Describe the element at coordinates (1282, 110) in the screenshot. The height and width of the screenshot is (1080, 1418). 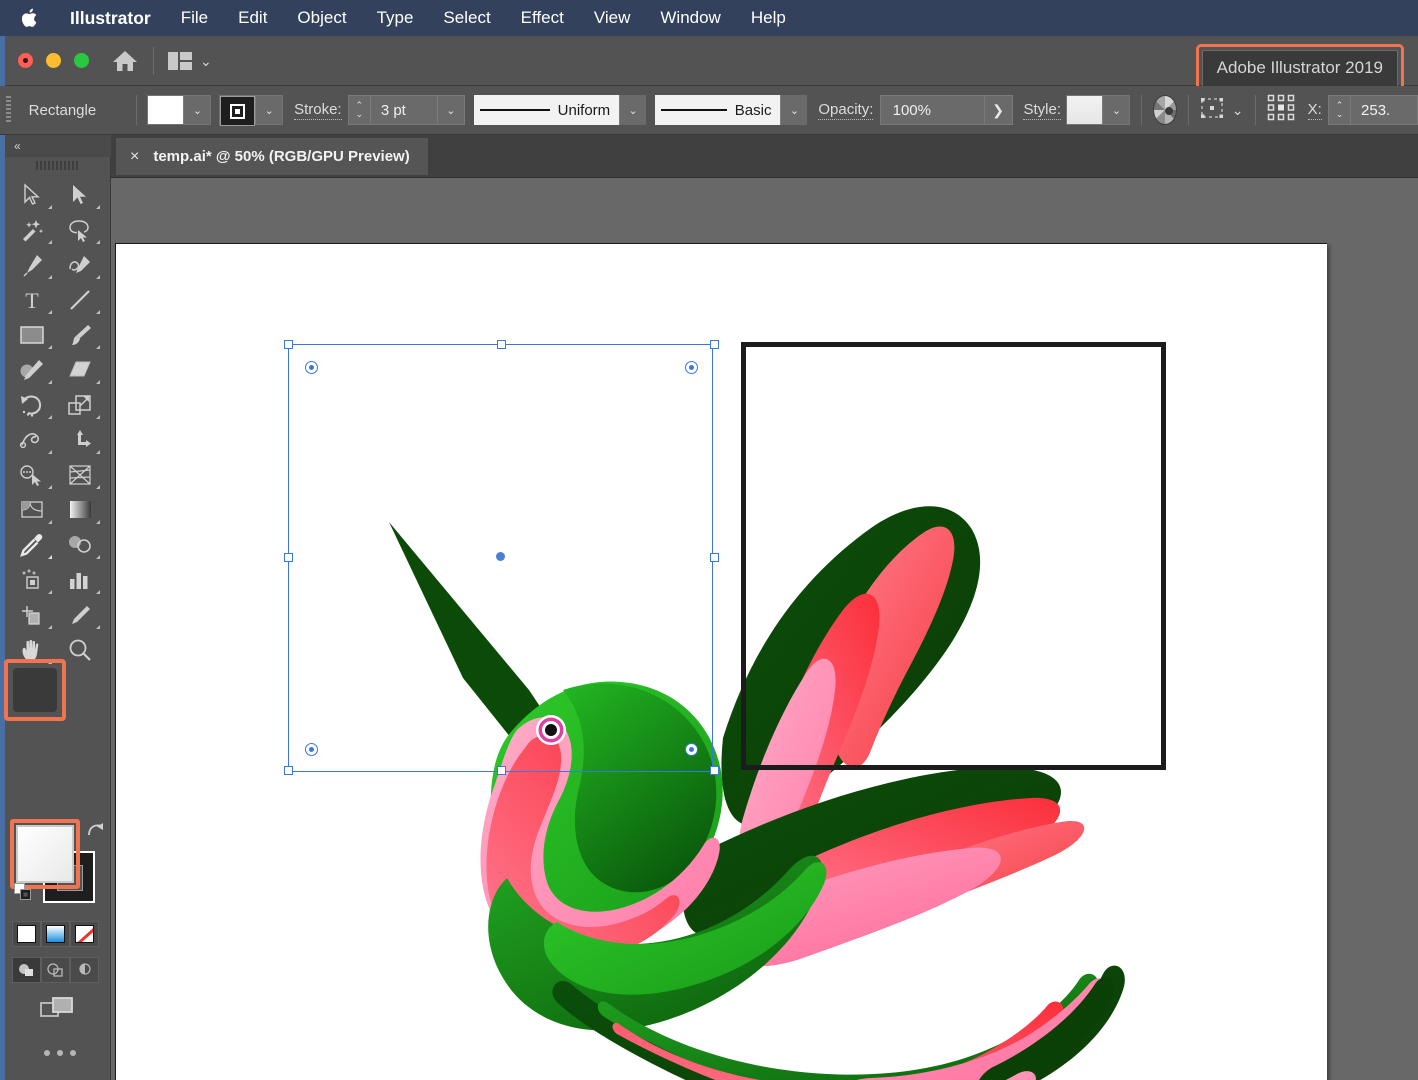
I see `transform-reference-point-icon` at that location.